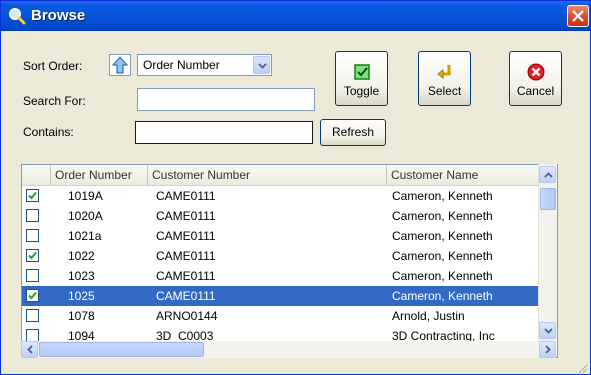 The width and height of the screenshot is (591, 375). What do you see at coordinates (281, 276) in the screenshot?
I see `table-row: 1023 CAME0111 Cameron, Kenneth` at bounding box center [281, 276].